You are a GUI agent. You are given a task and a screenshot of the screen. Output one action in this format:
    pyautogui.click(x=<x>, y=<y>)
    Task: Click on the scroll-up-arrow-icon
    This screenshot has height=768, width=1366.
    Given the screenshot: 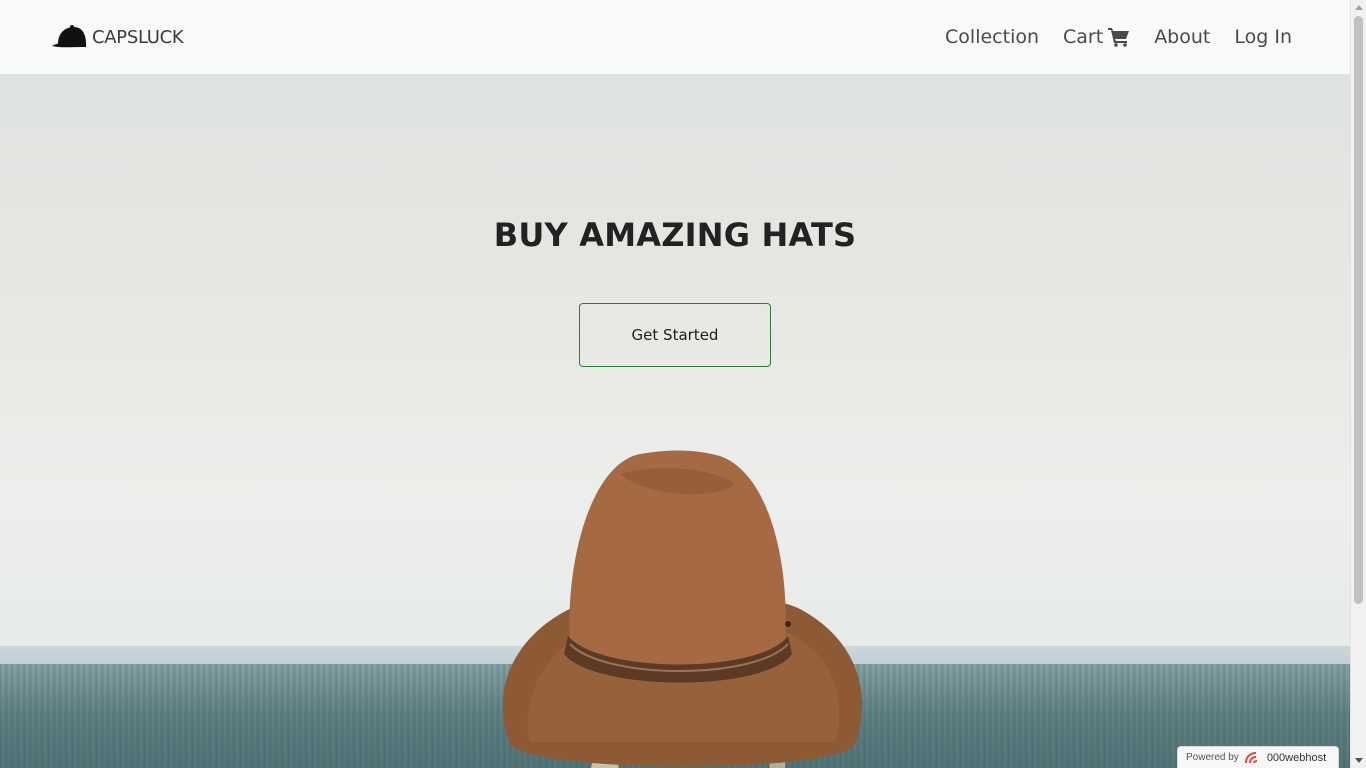 What is the action you would take?
    pyautogui.click(x=1359, y=7)
    